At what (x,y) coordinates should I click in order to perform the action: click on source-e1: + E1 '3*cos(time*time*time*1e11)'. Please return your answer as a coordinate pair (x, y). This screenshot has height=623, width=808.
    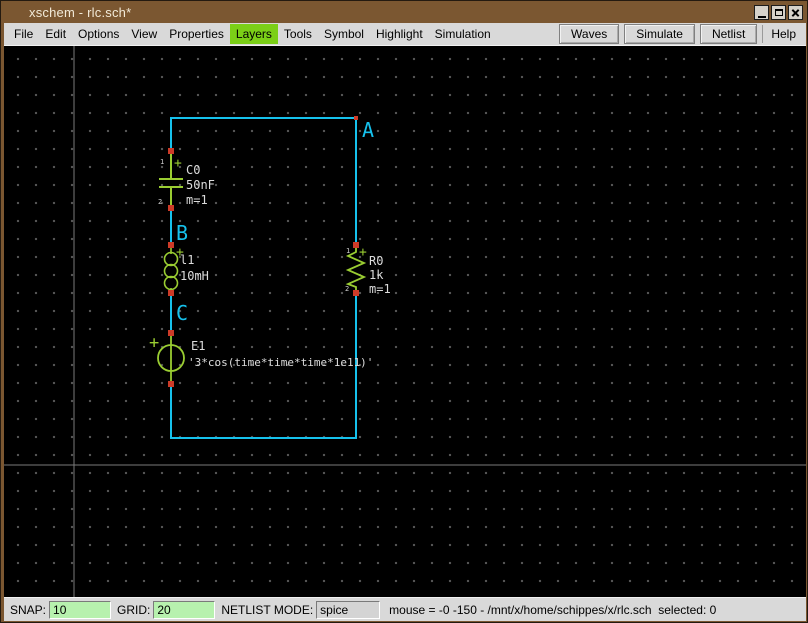
    Looking at the image, I should click on (261, 358).